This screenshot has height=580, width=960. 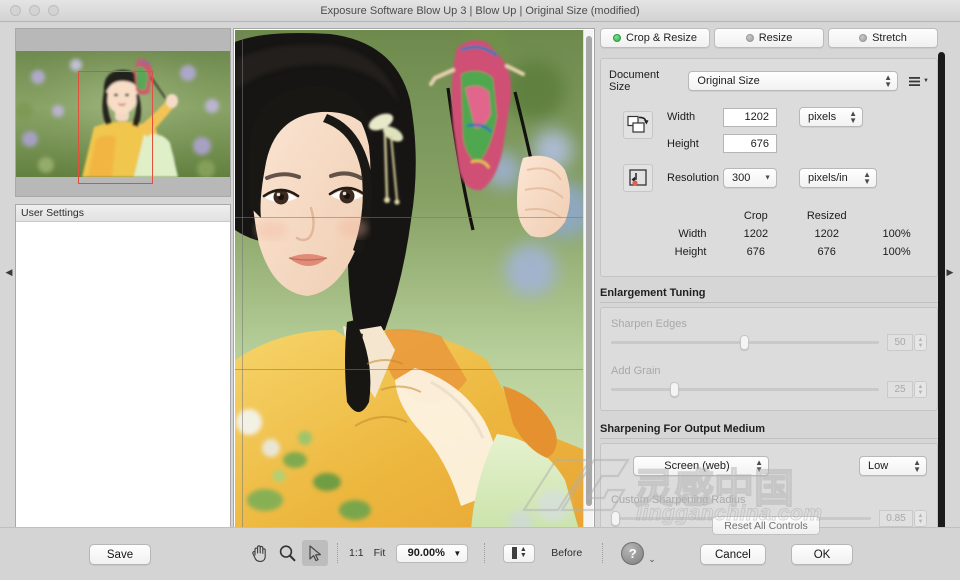 What do you see at coordinates (896, 518) in the screenshot?
I see `custom-sharpening-radius-value: 0.85` at bounding box center [896, 518].